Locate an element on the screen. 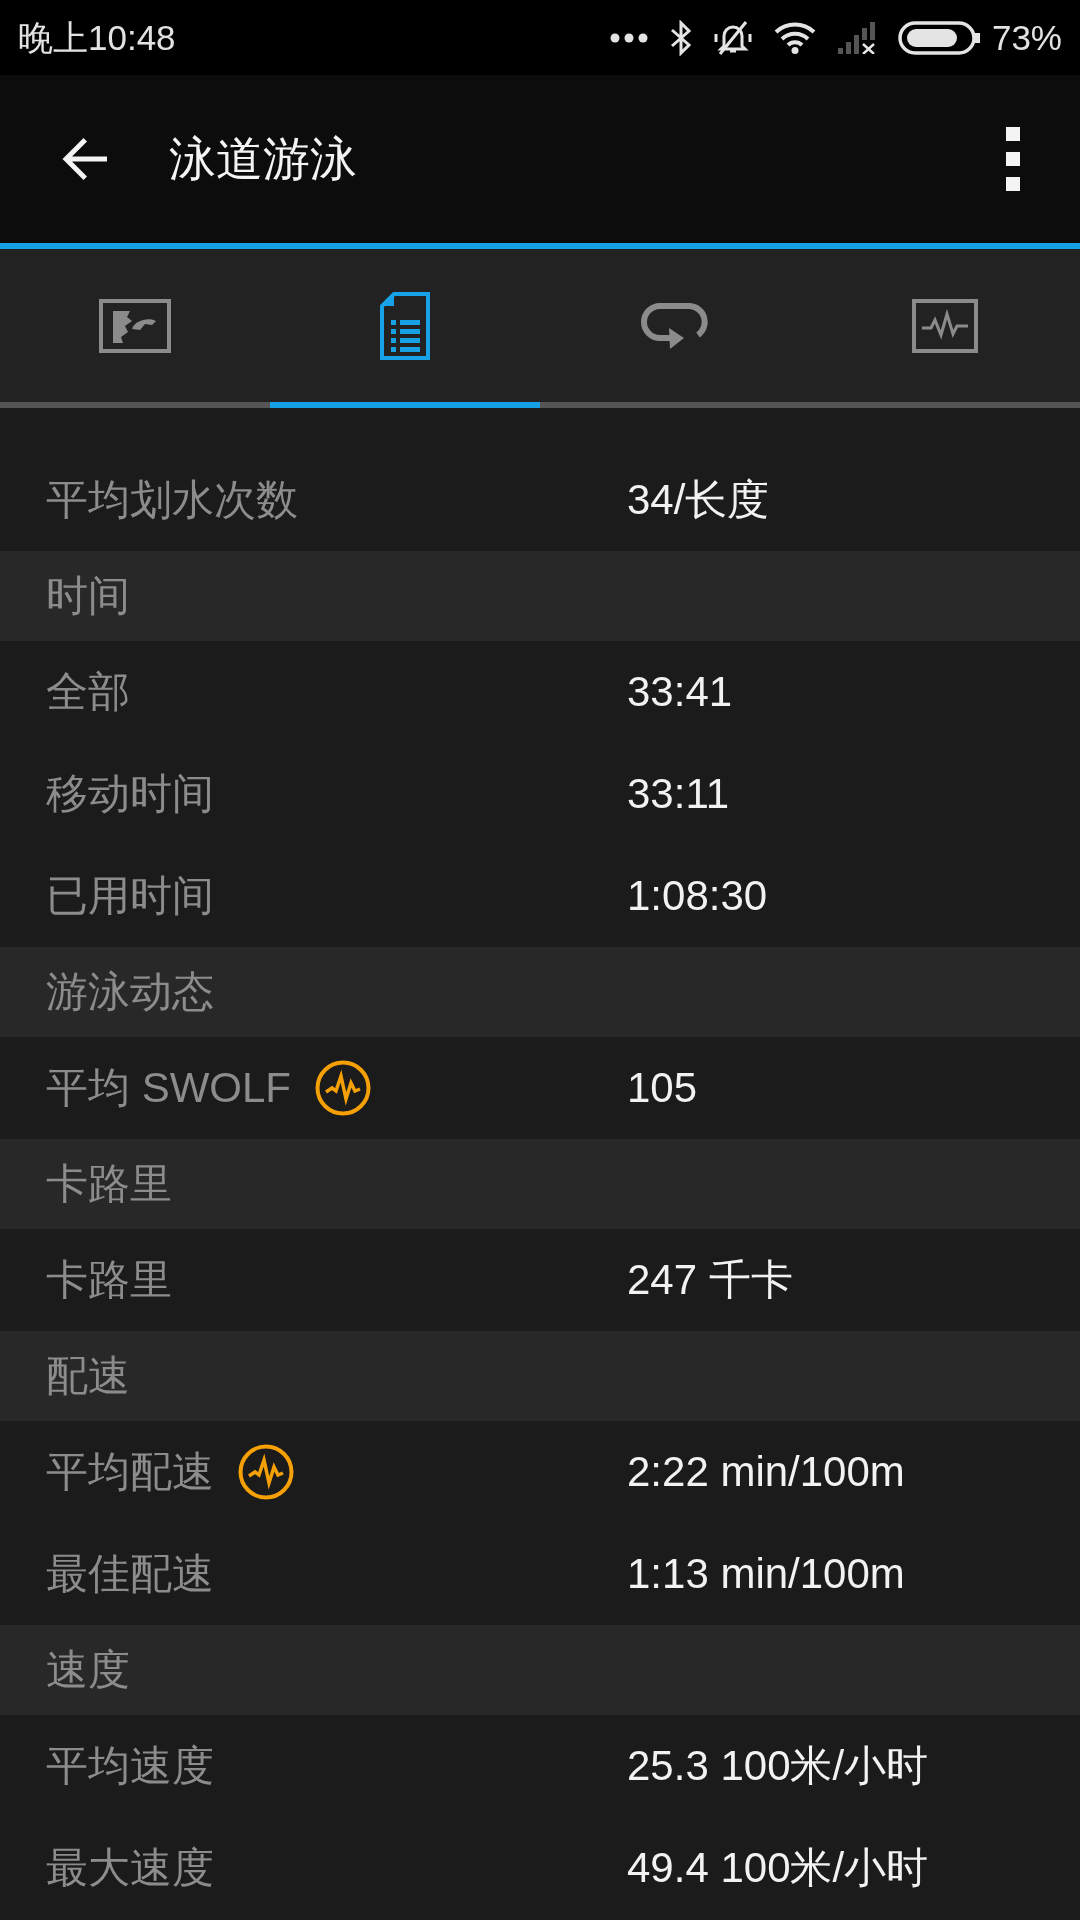  bluetooth-icon is located at coordinates (680, 37).